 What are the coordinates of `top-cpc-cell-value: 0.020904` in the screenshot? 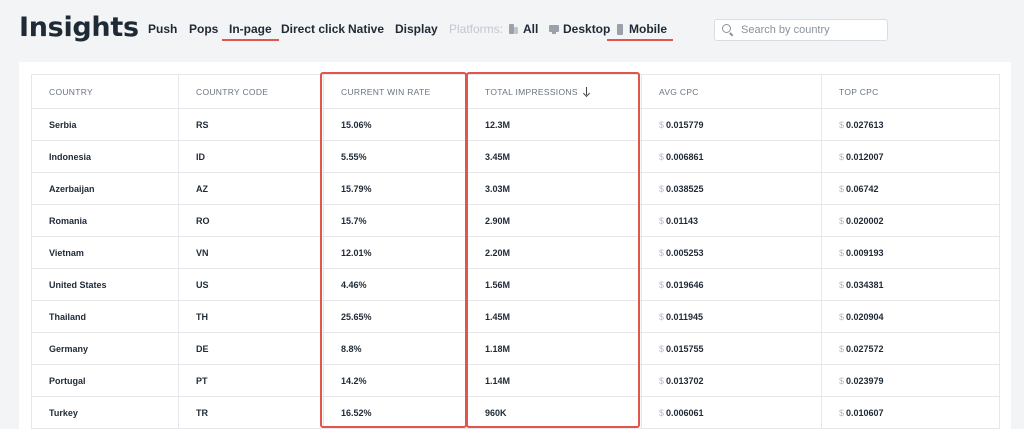 It's located at (865, 316).